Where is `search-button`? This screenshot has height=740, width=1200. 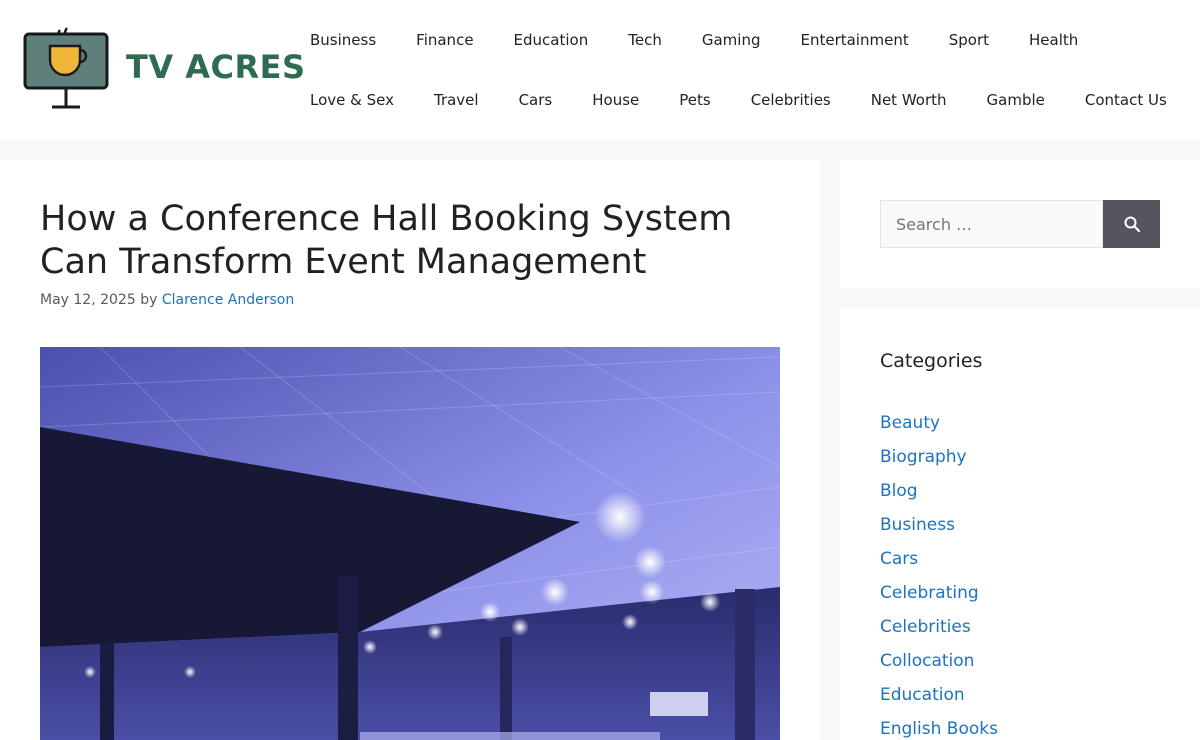 search-button is located at coordinates (1131, 224).